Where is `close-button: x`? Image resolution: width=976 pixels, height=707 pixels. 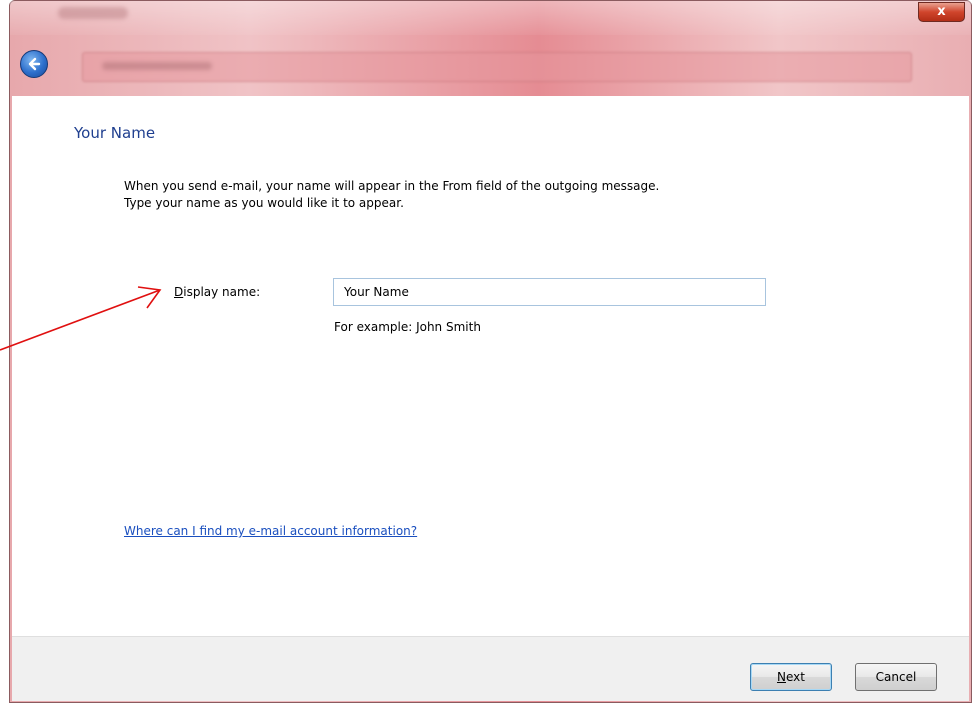 close-button: x is located at coordinates (941, 12).